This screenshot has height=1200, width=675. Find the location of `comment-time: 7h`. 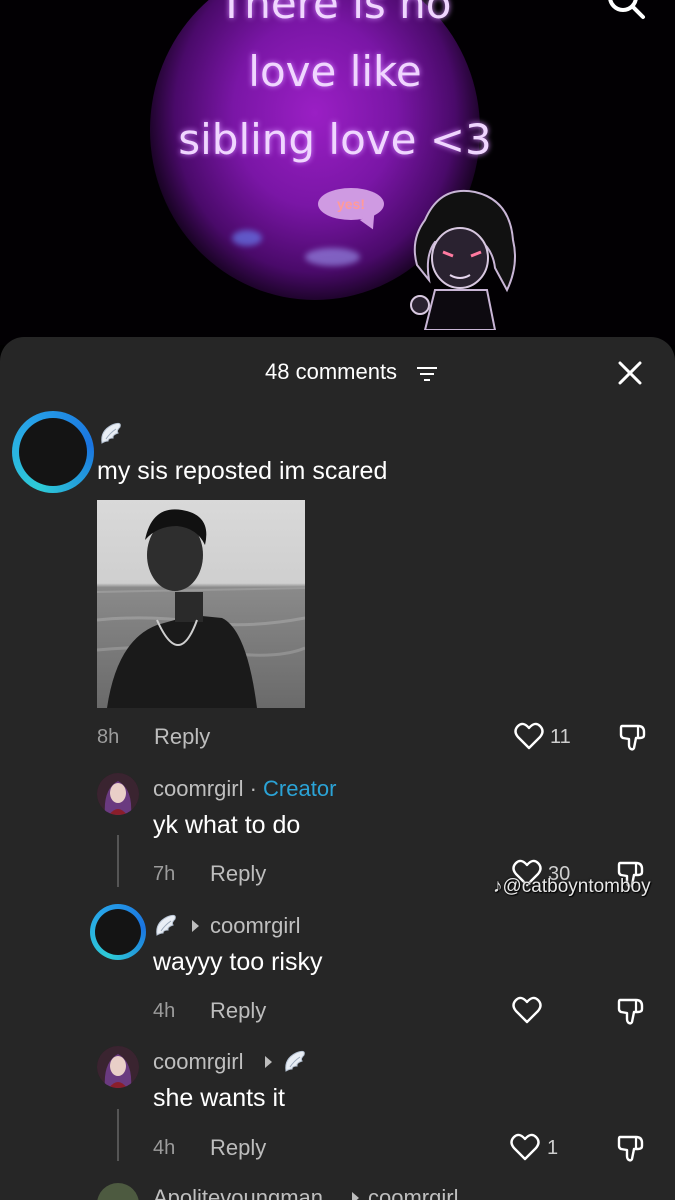

comment-time: 7h is located at coordinates (164, 874).